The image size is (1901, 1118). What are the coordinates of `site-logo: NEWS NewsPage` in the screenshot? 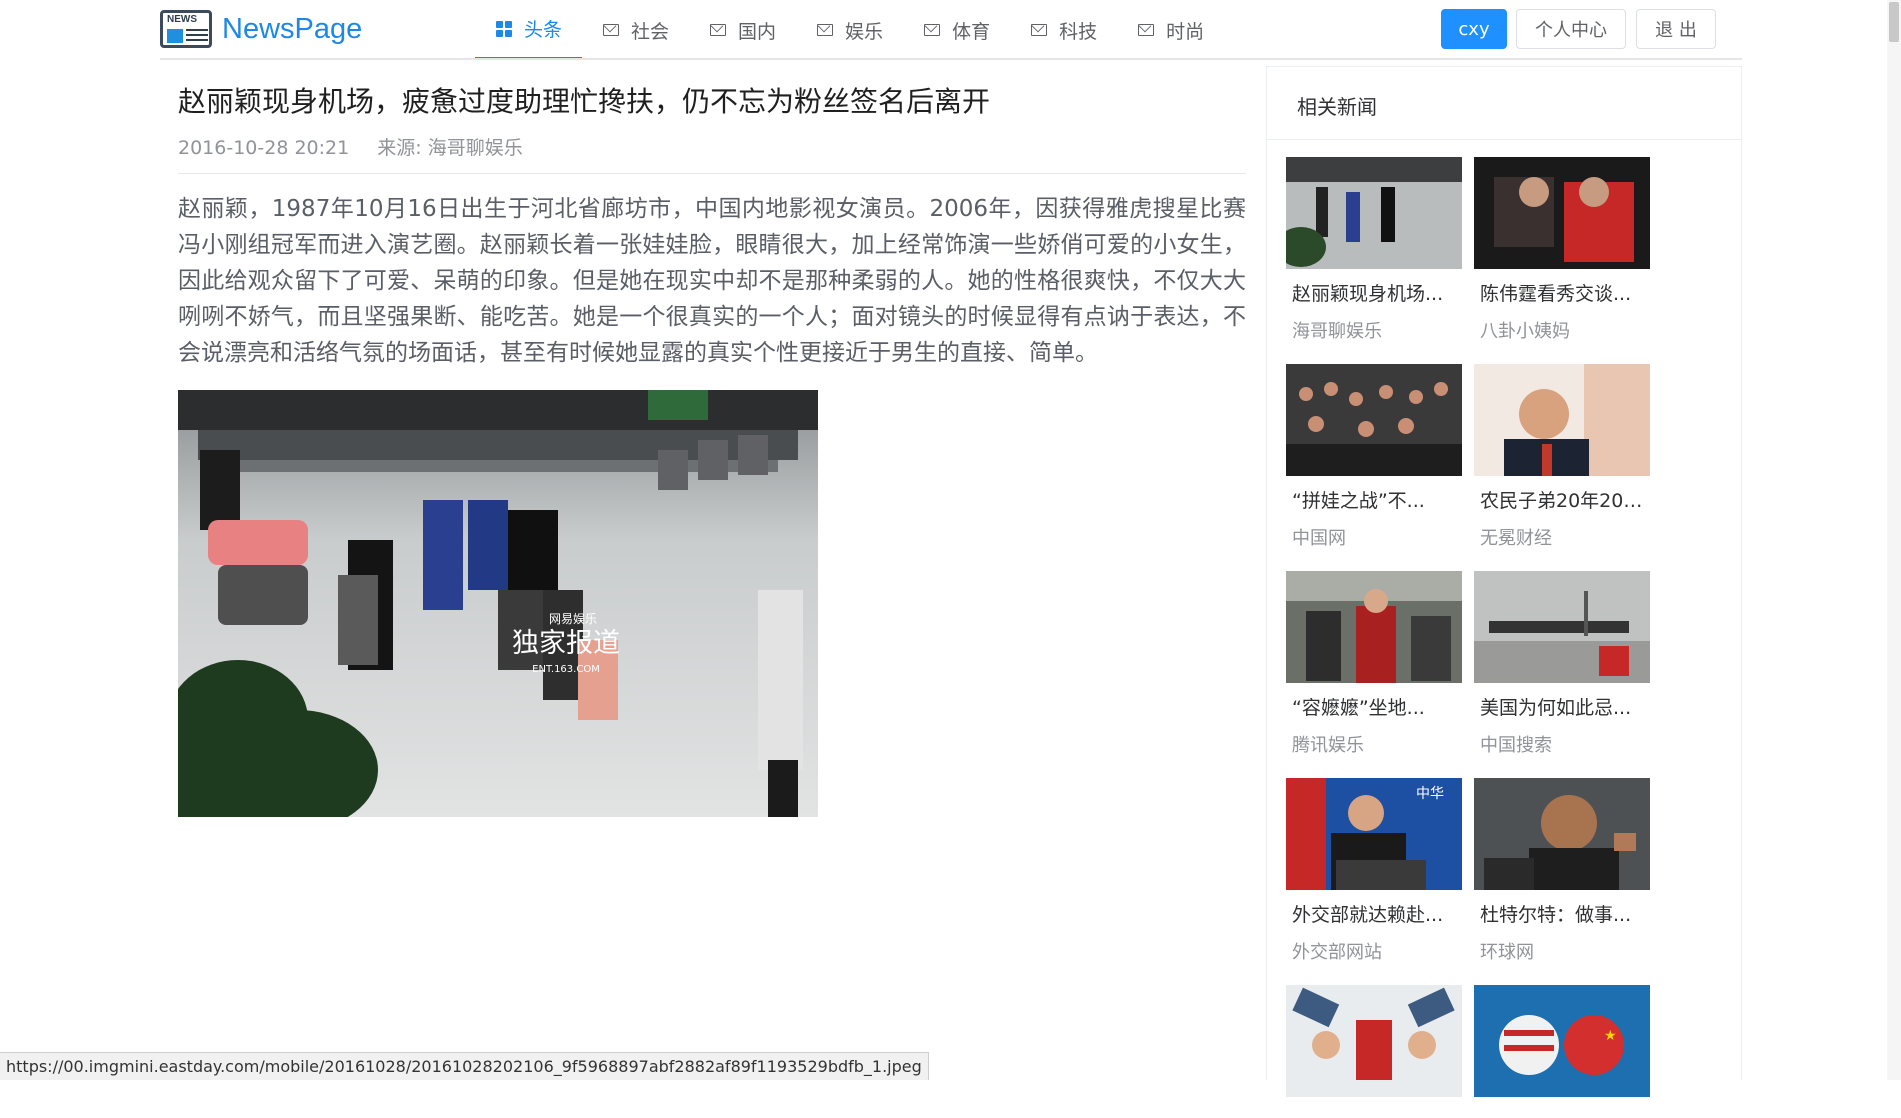 It's located at (261, 29).